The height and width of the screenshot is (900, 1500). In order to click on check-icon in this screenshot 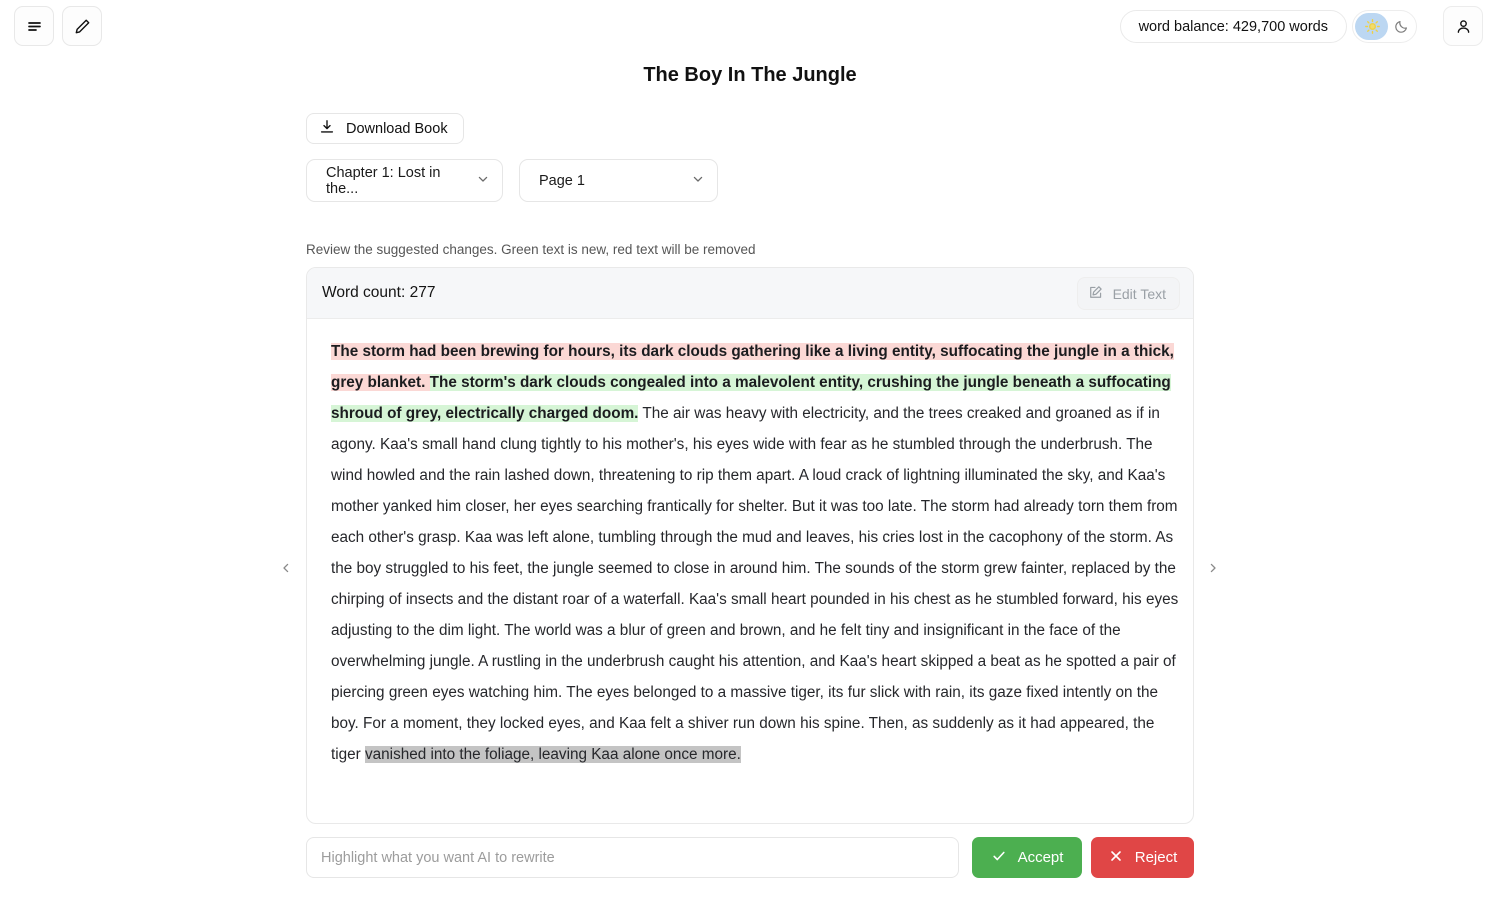, I will do `click(999, 858)`.